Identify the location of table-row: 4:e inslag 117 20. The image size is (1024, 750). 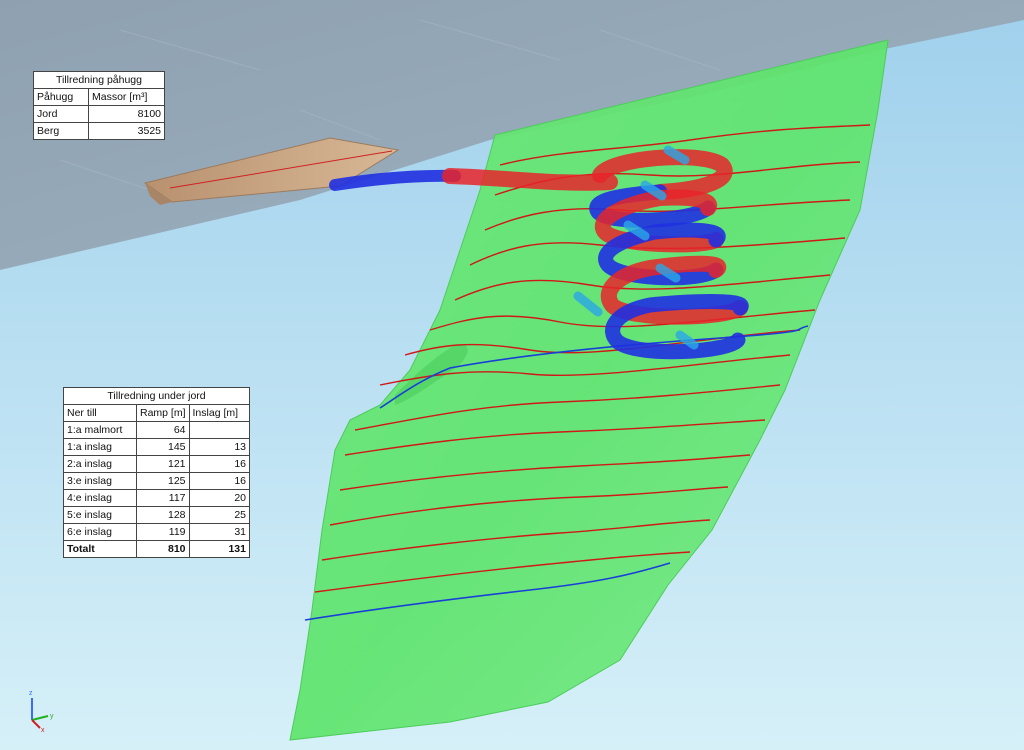
(157, 498).